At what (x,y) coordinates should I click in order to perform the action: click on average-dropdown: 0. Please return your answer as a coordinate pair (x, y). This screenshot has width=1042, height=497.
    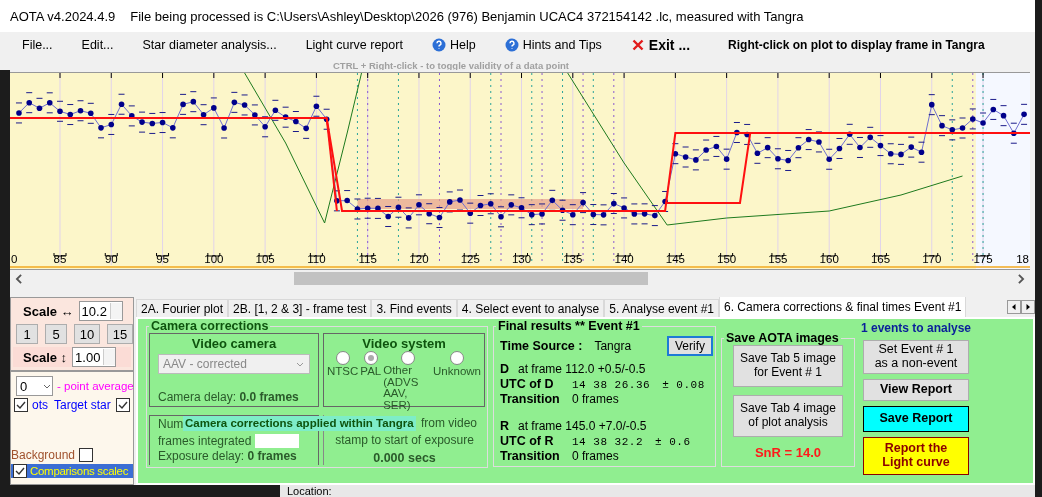
    Looking at the image, I should click on (34, 386).